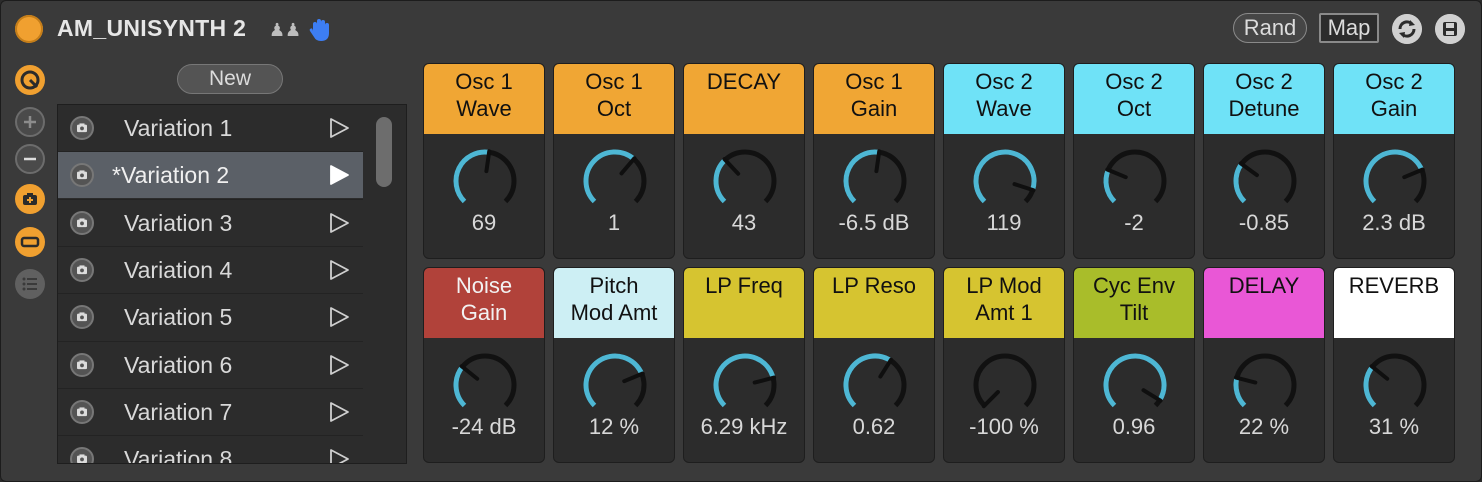 The height and width of the screenshot is (482, 1482). What do you see at coordinates (210, 365) in the screenshot?
I see `variation-row: Variation 6` at bounding box center [210, 365].